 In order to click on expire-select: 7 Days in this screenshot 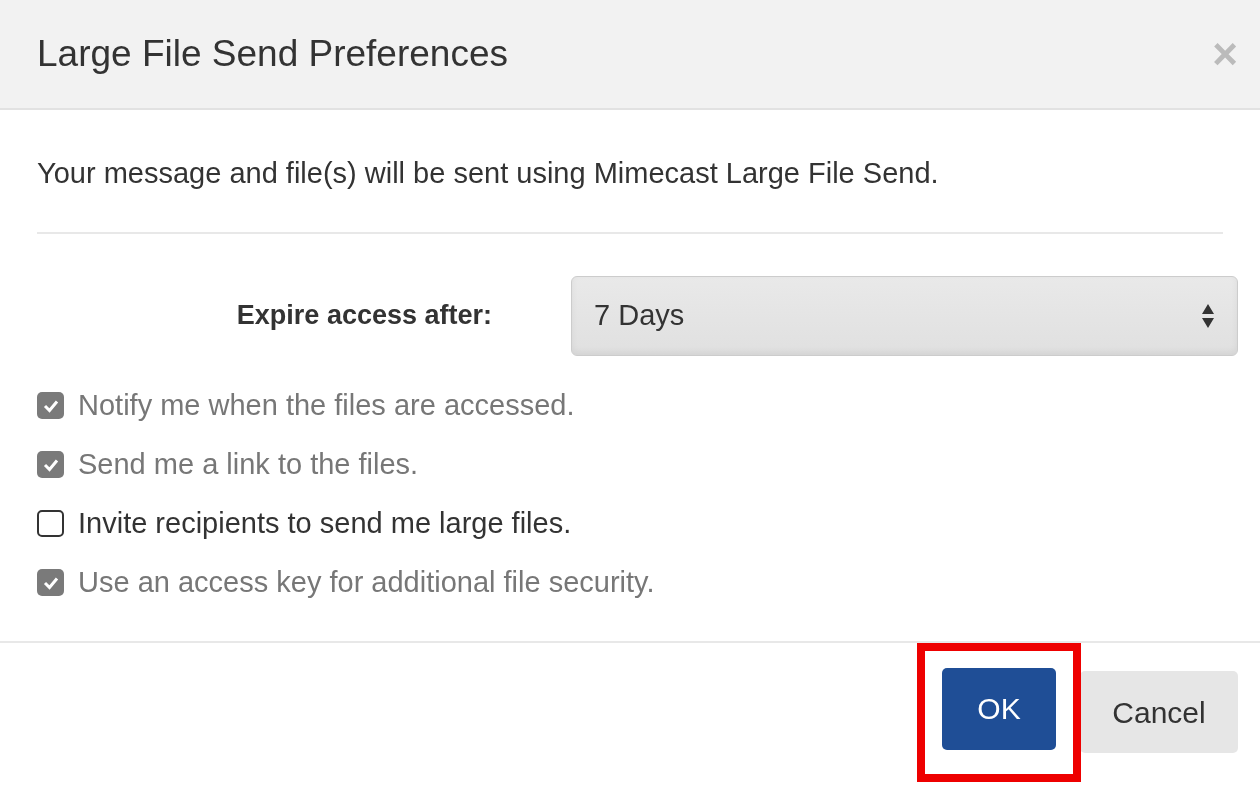, I will do `click(904, 315)`.